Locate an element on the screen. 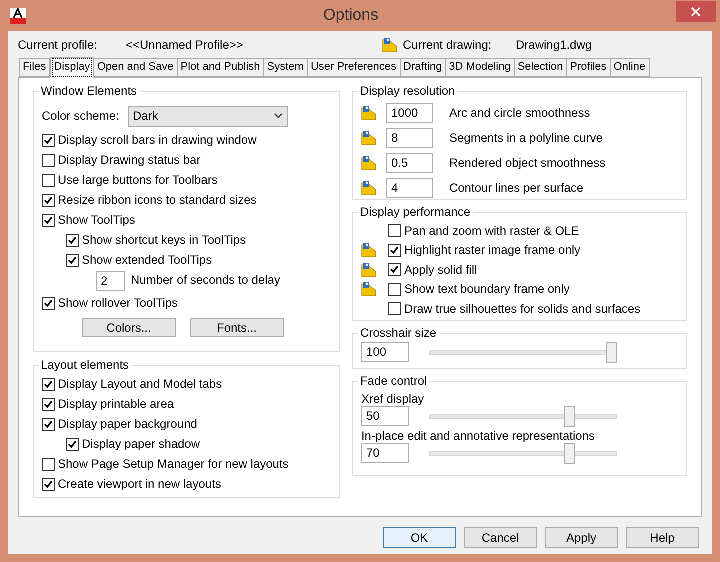 The image size is (720, 562). dialog-button: Help is located at coordinates (662, 537).